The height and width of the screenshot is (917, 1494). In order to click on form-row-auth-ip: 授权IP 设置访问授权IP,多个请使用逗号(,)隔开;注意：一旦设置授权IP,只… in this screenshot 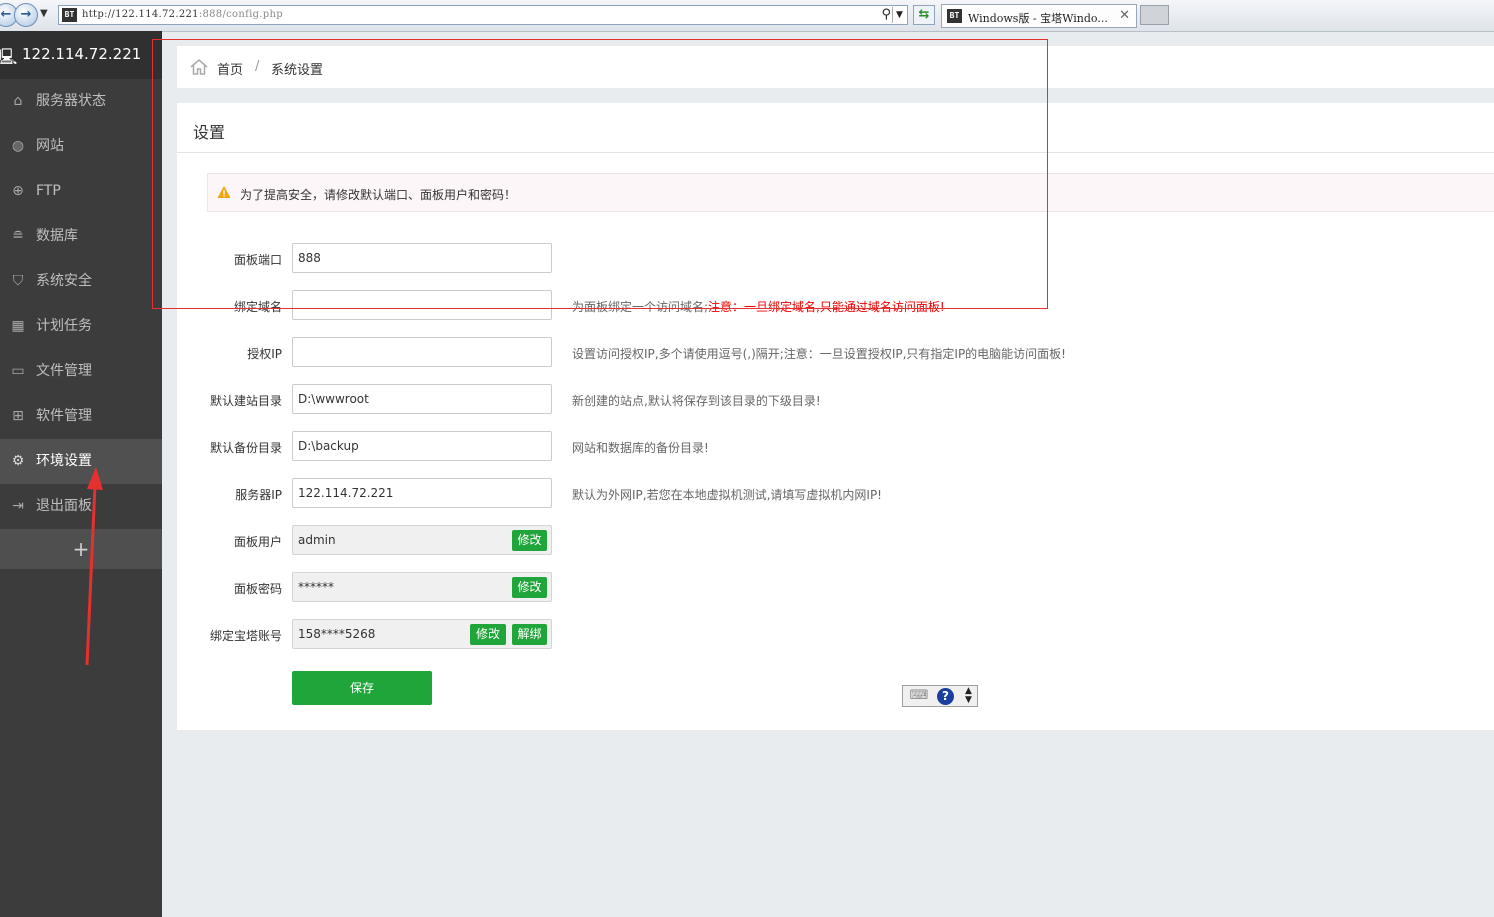, I will do `click(835, 352)`.